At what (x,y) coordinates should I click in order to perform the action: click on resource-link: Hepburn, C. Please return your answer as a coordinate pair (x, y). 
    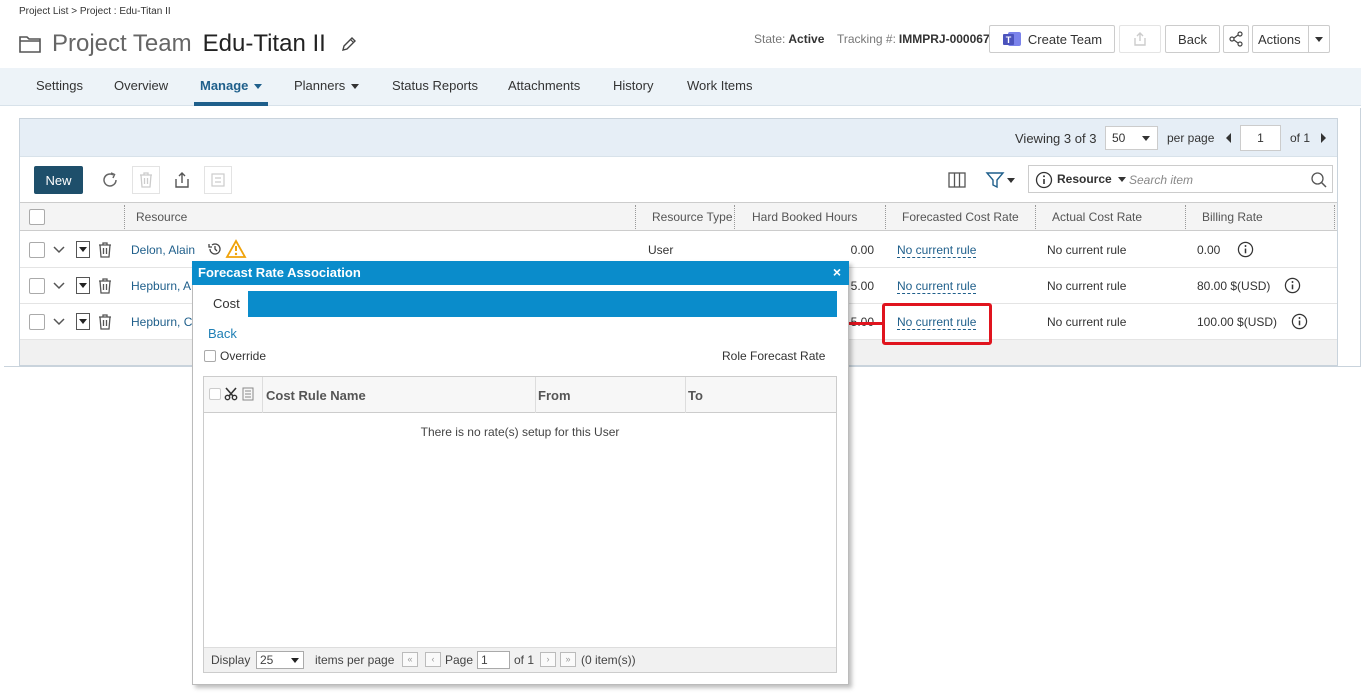
    Looking at the image, I should click on (161, 322).